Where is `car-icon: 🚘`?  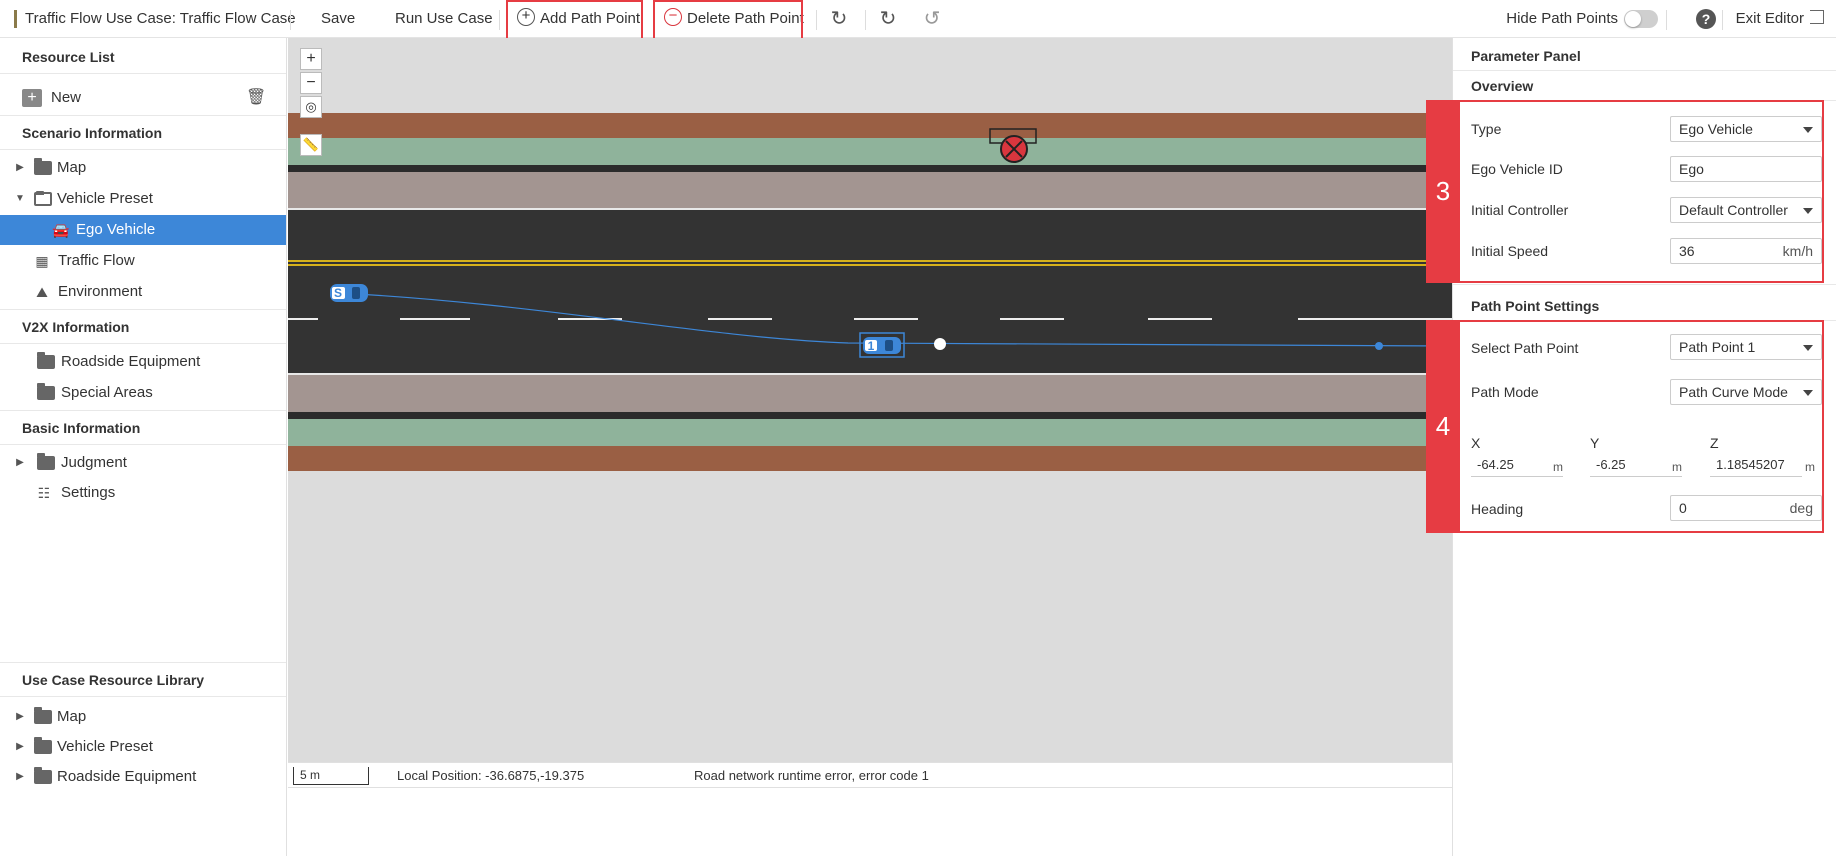 car-icon: 🚘 is located at coordinates (61, 230).